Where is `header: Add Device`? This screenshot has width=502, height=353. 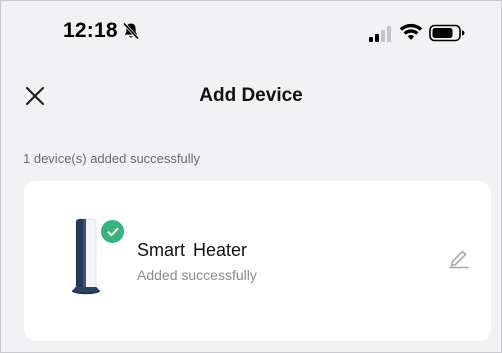
header: Add Device is located at coordinates (251, 96).